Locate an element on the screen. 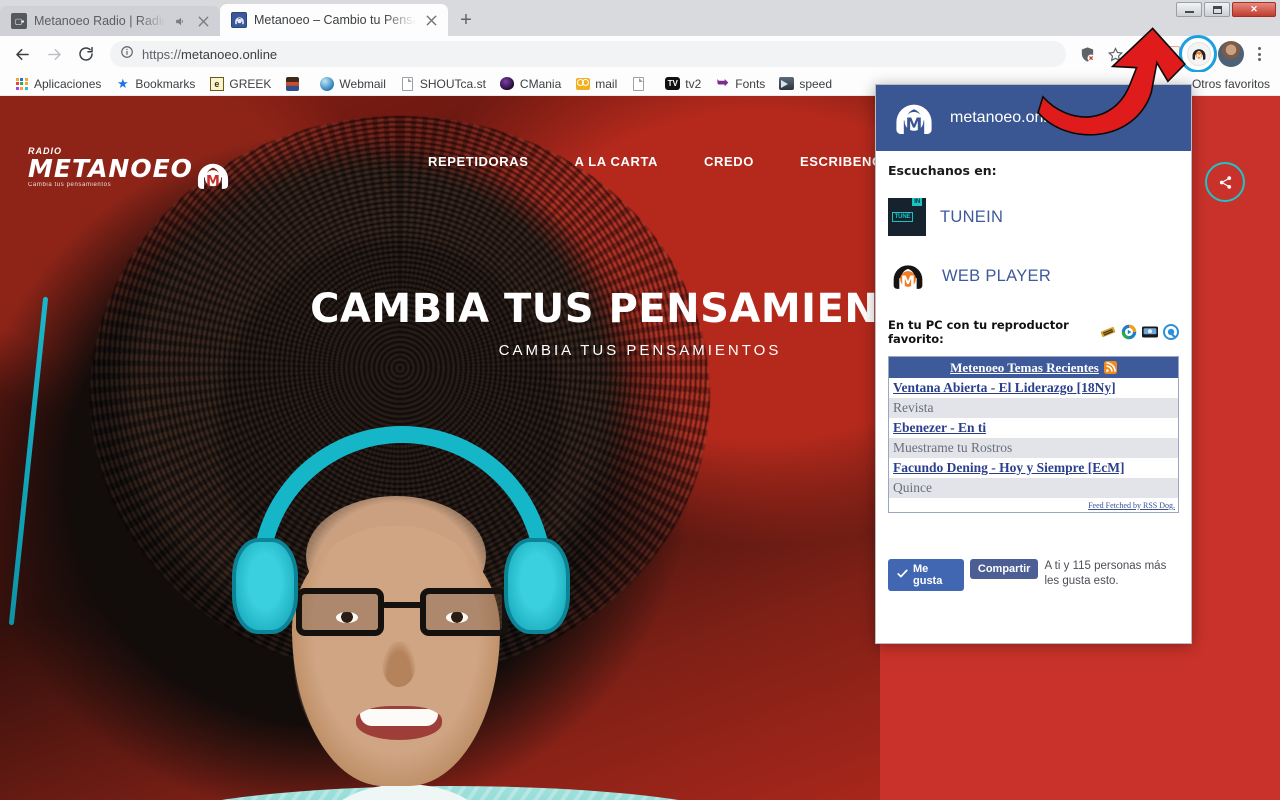  shield-blocked-icon is located at coordinates (1087, 54).